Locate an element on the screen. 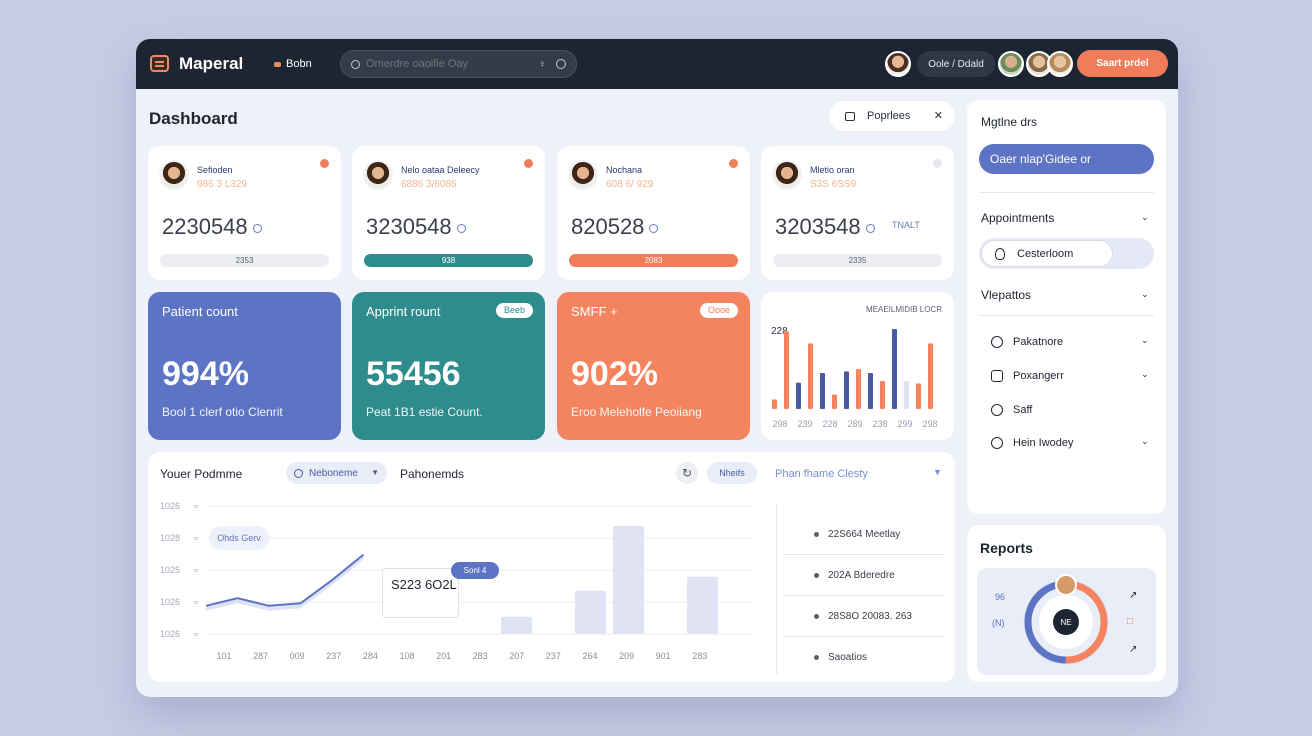 This screenshot has width=1312, height=736. card-badge: Oooe is located at coordinates (718, 310).